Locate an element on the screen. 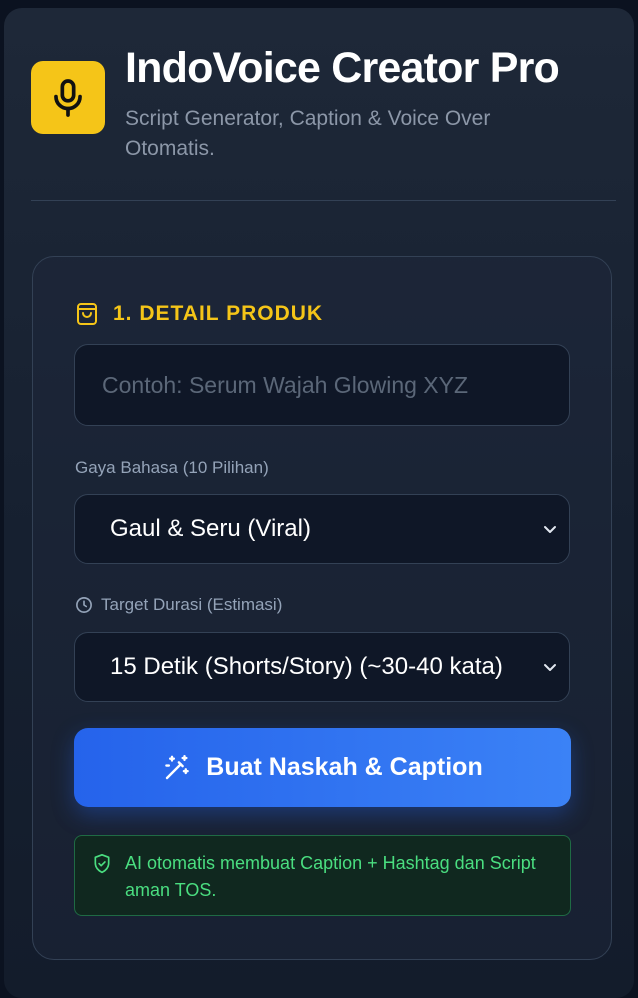 This screenshot has height=998, width=638. section-title: 1. DETAIL PRODUK is located at coordinates (199, 314).